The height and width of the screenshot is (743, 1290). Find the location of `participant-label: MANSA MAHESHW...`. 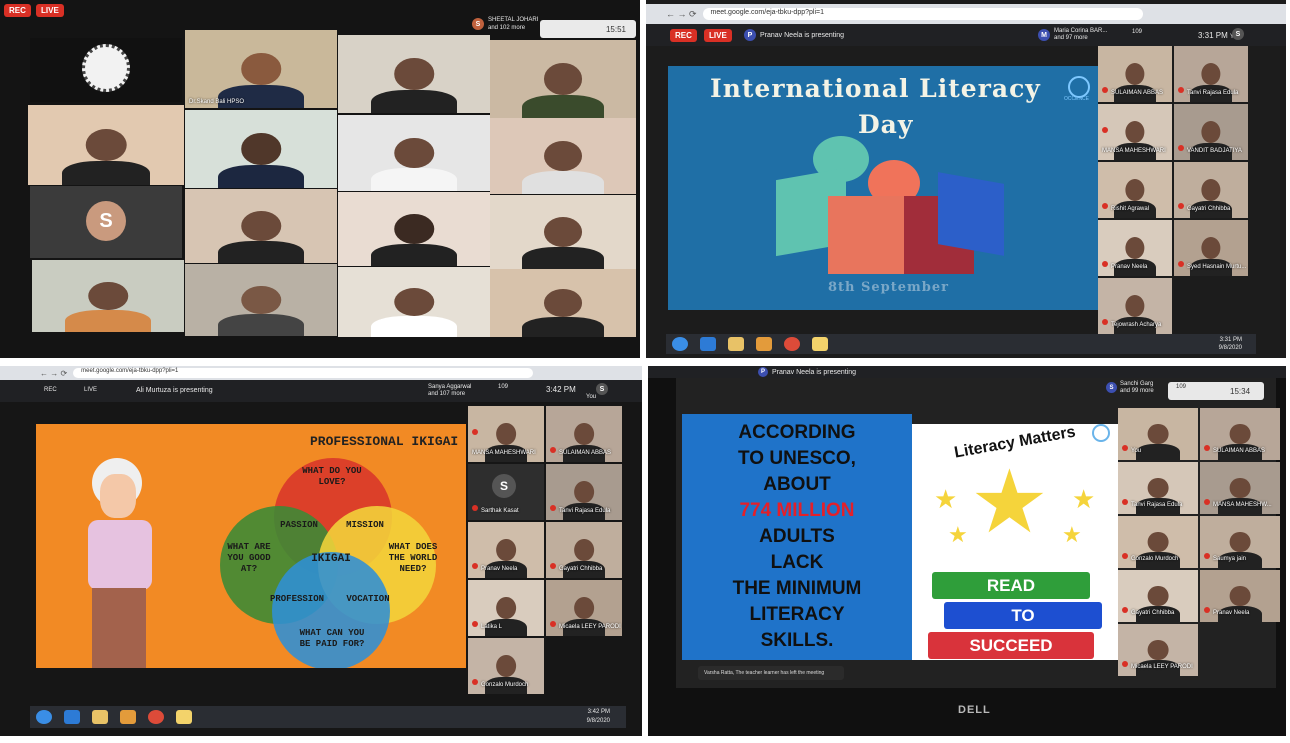

participant-label: MANSA MAHESHW... is located at coordinates (1238, 502).